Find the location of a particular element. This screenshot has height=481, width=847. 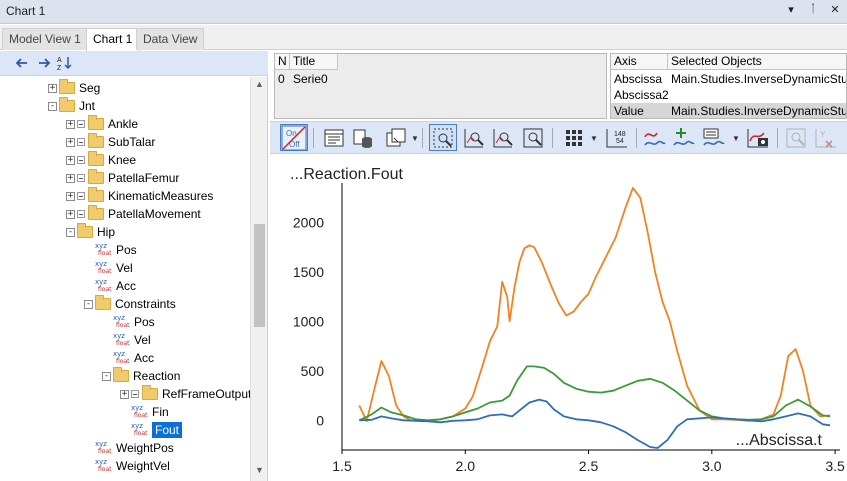

series-edit-button is located at coordinates (655, 137).